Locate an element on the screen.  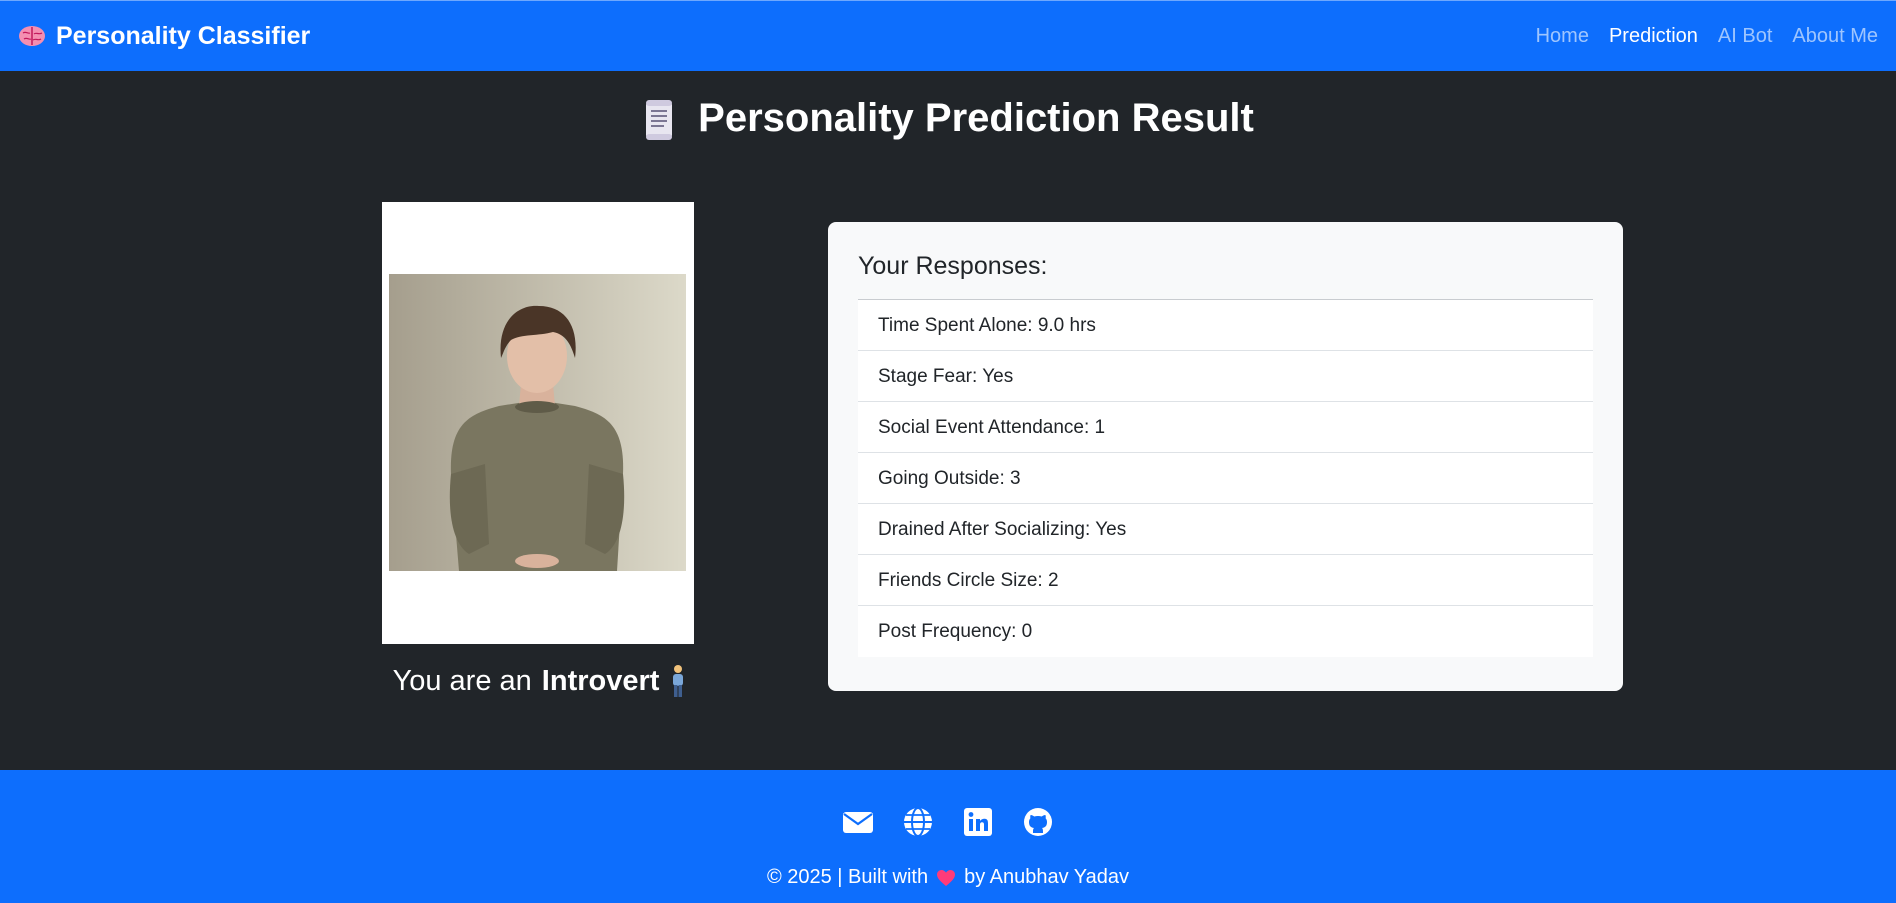
globe-icon is located at coordinates (918, 822).